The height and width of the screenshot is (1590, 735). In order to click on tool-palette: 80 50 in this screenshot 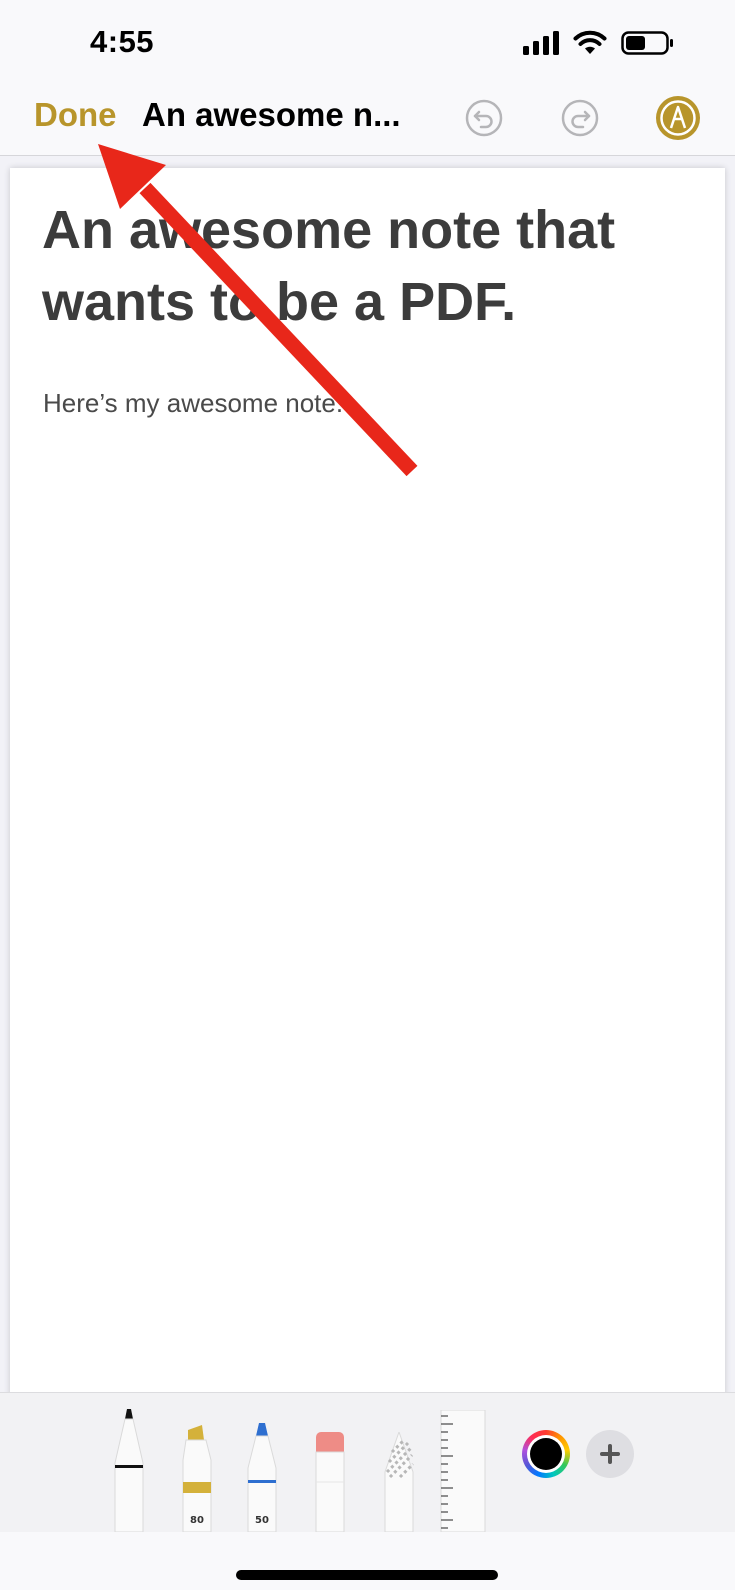, I will do `click(367, 1462)`.